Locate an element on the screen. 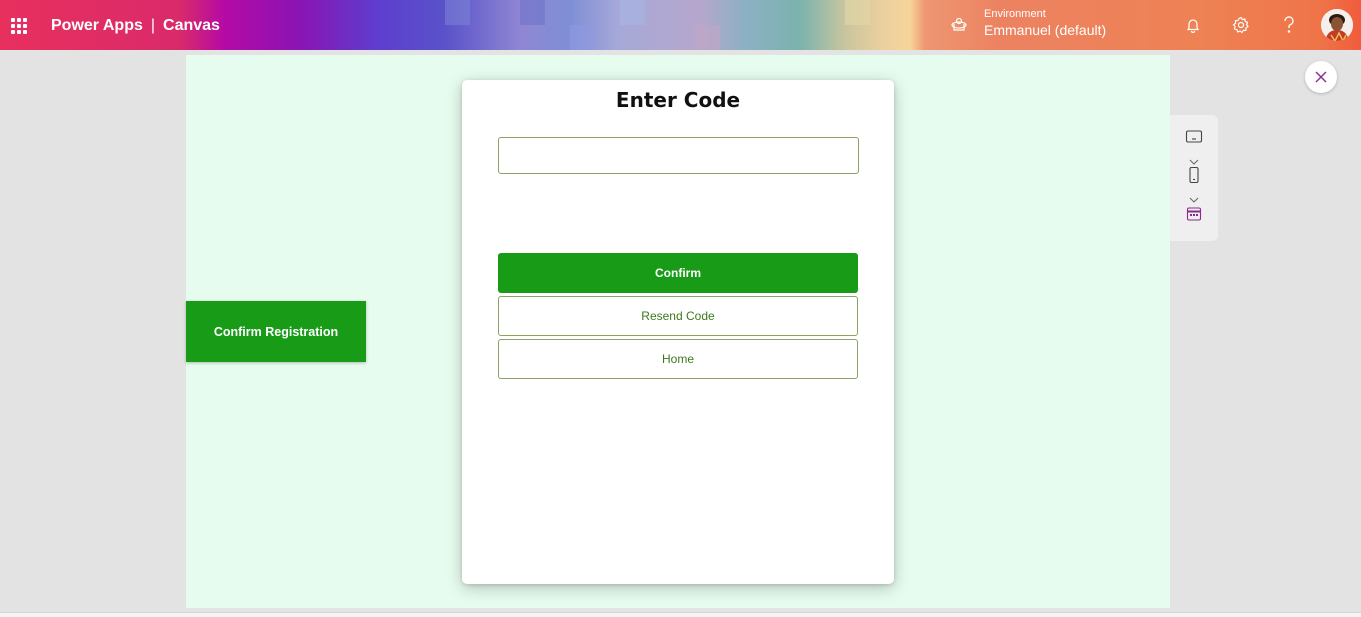 This screenshot has width=1361, height=617. environment-label: Environment is located at coordinates (1015, 14).